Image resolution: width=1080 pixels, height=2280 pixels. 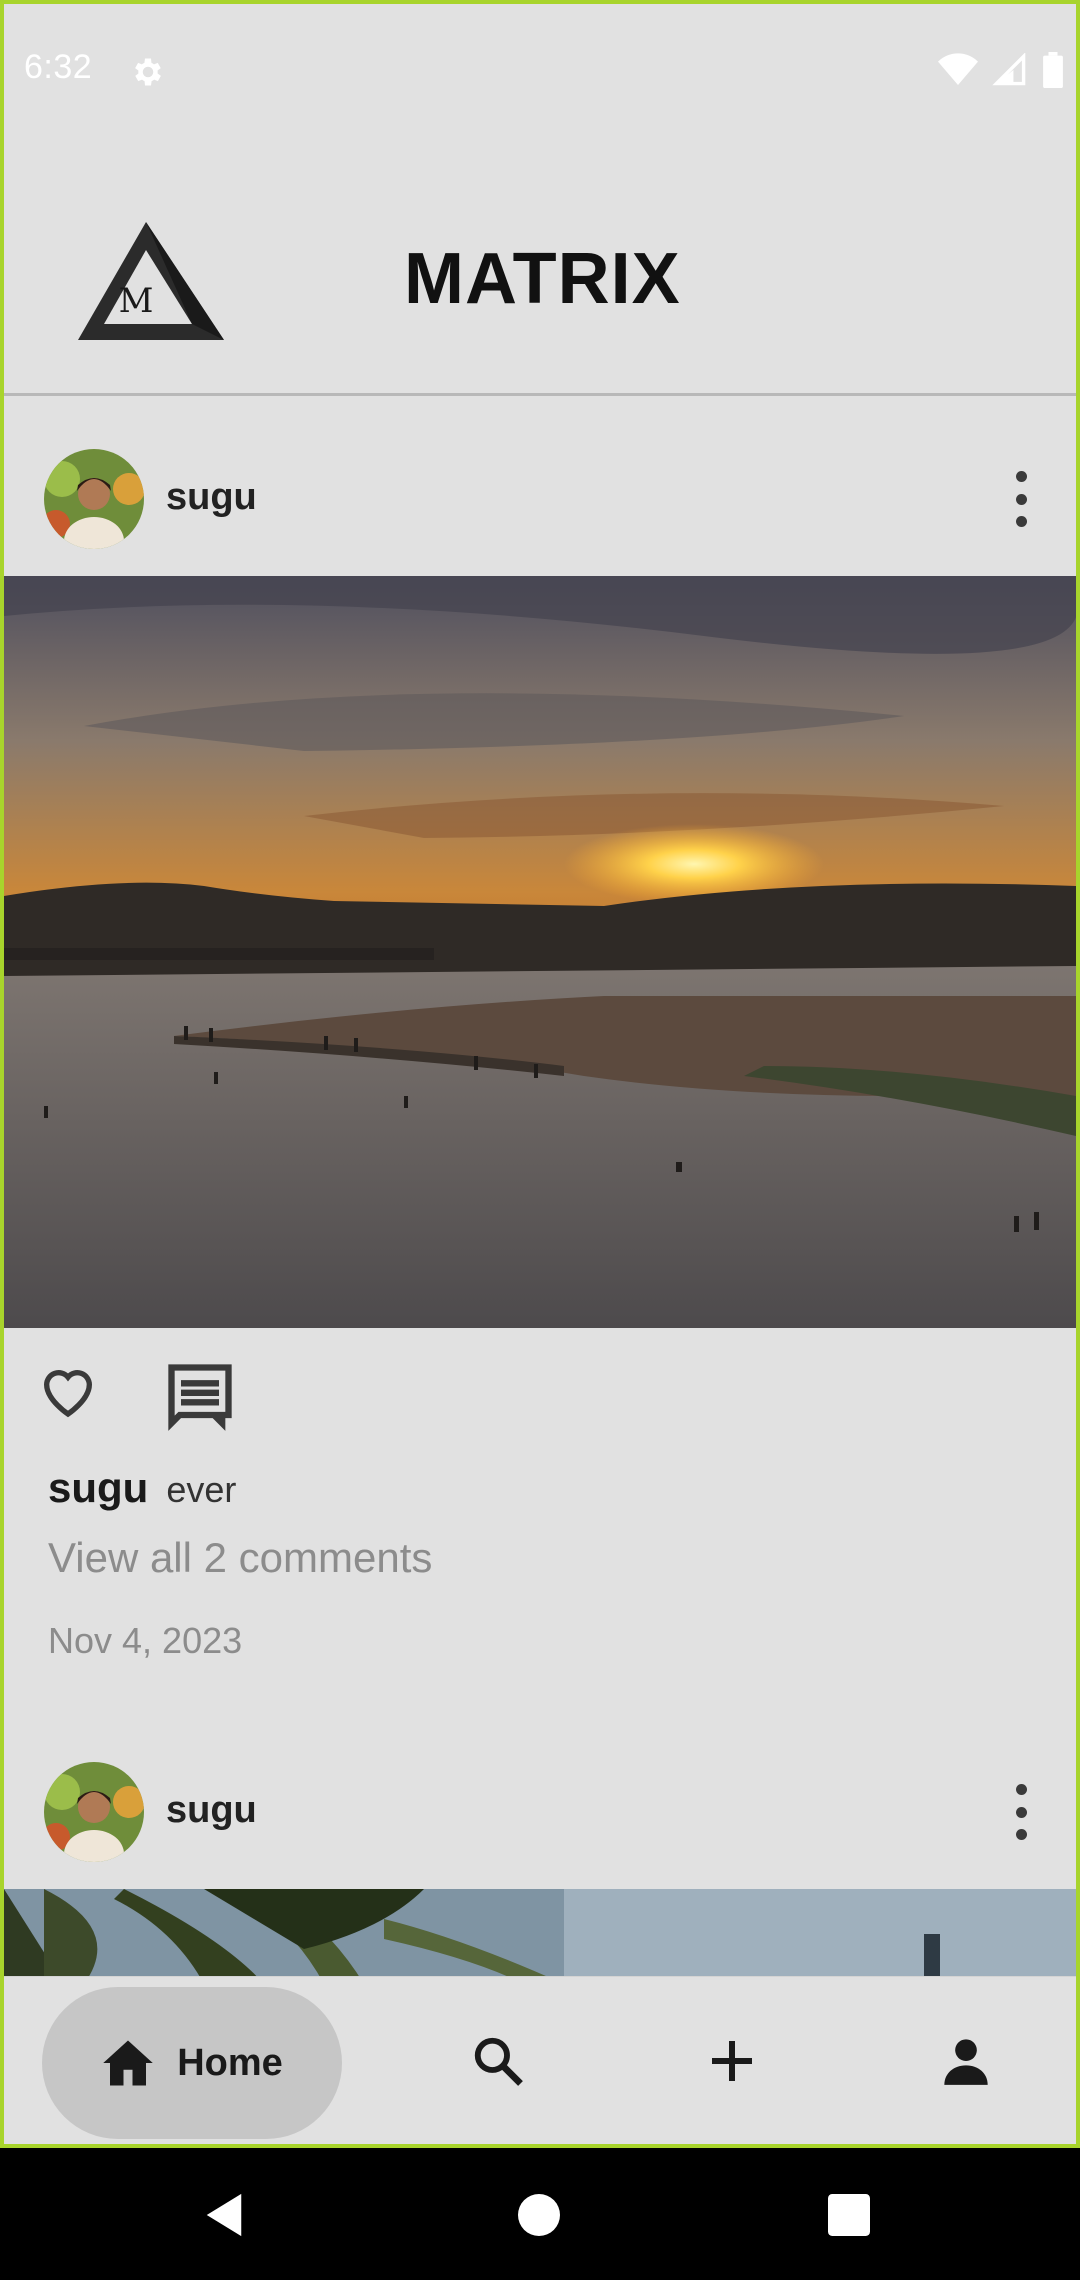 What do you see at coordinates (540, 1388) in the screenshot?
I see `post-actions` at bounding box center [540, 1388].